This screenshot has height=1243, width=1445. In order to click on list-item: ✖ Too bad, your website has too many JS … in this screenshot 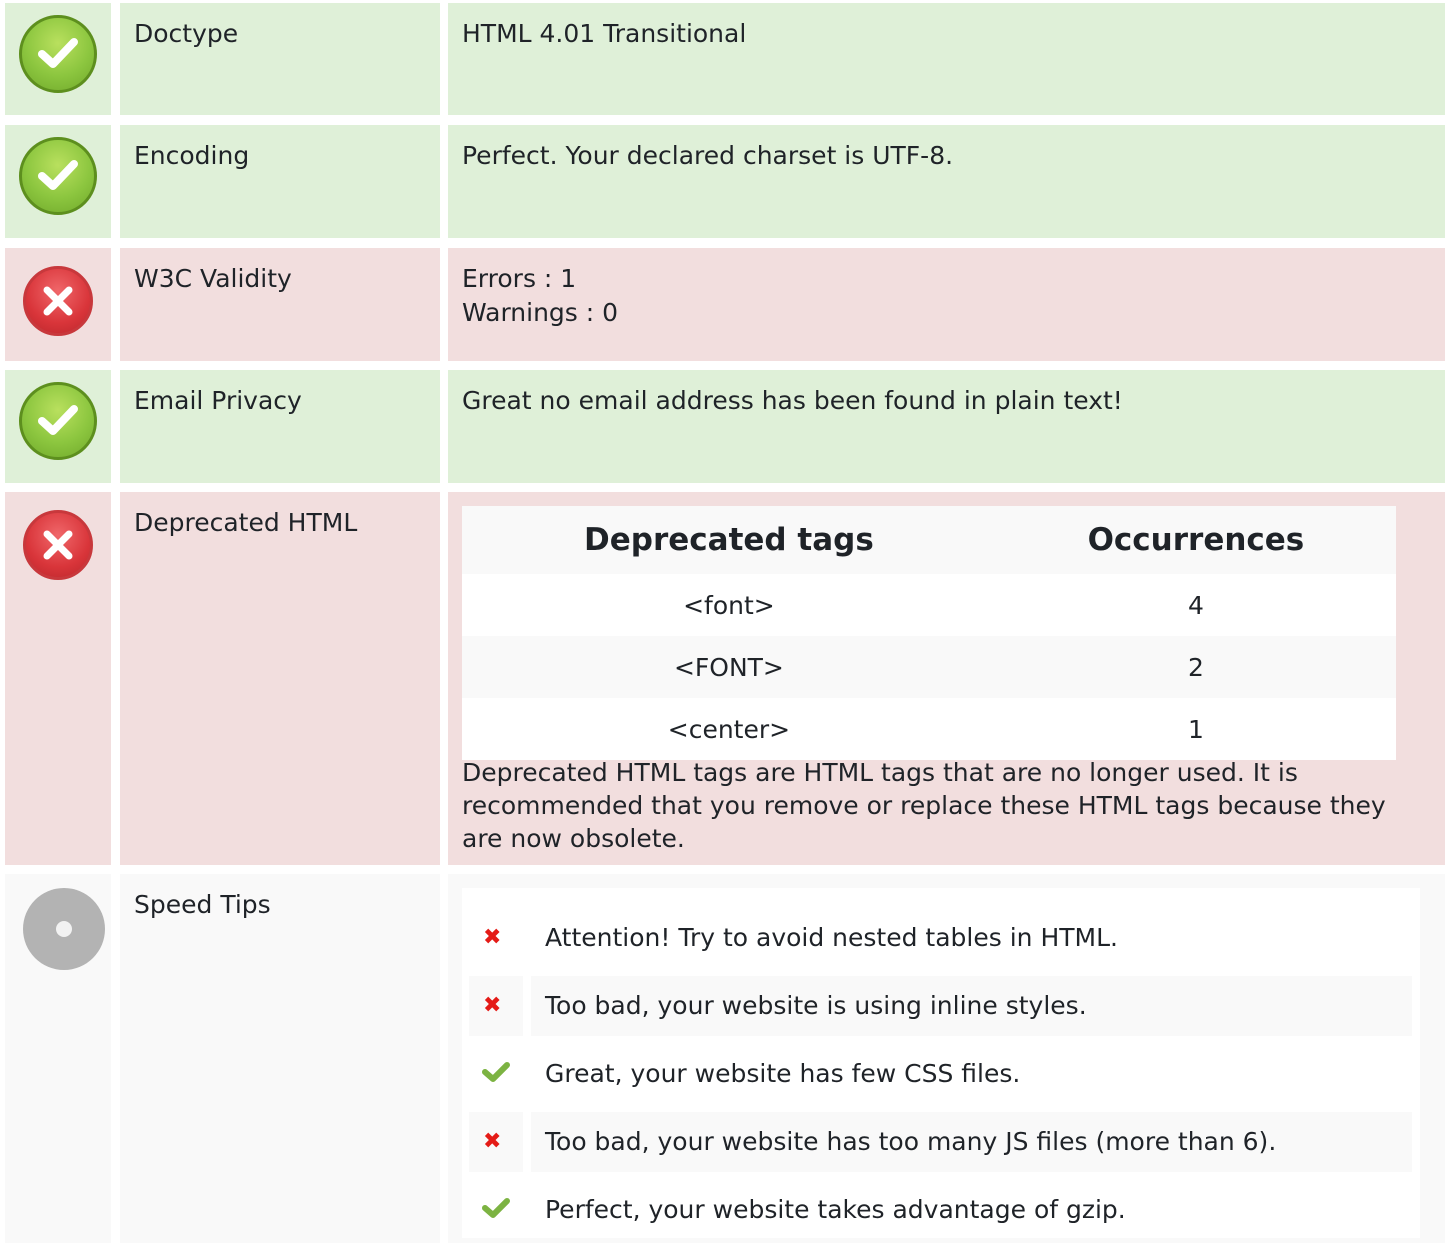, I will do `click(941, 1142)`.